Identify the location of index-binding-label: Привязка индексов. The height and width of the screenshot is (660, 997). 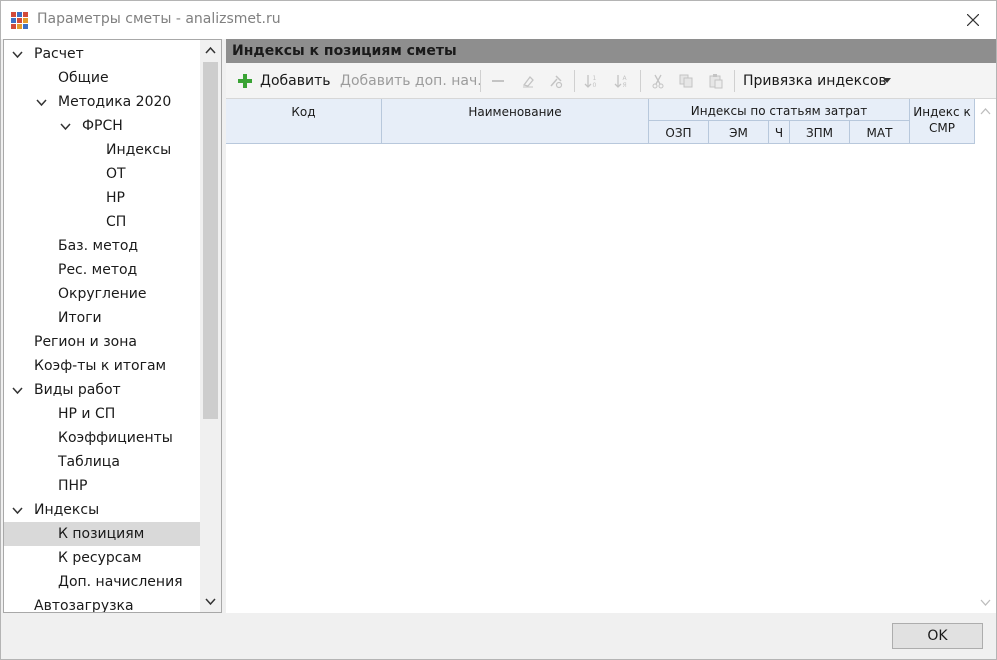
(815, 81).